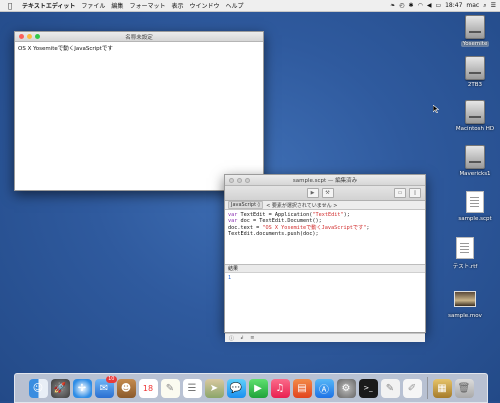  What do you see at coordinates (139, 48) in the screenshot?
I see `document-text-area: OS X Yosemiteで動くJavaScriptです` at bounding box center [139, 48].